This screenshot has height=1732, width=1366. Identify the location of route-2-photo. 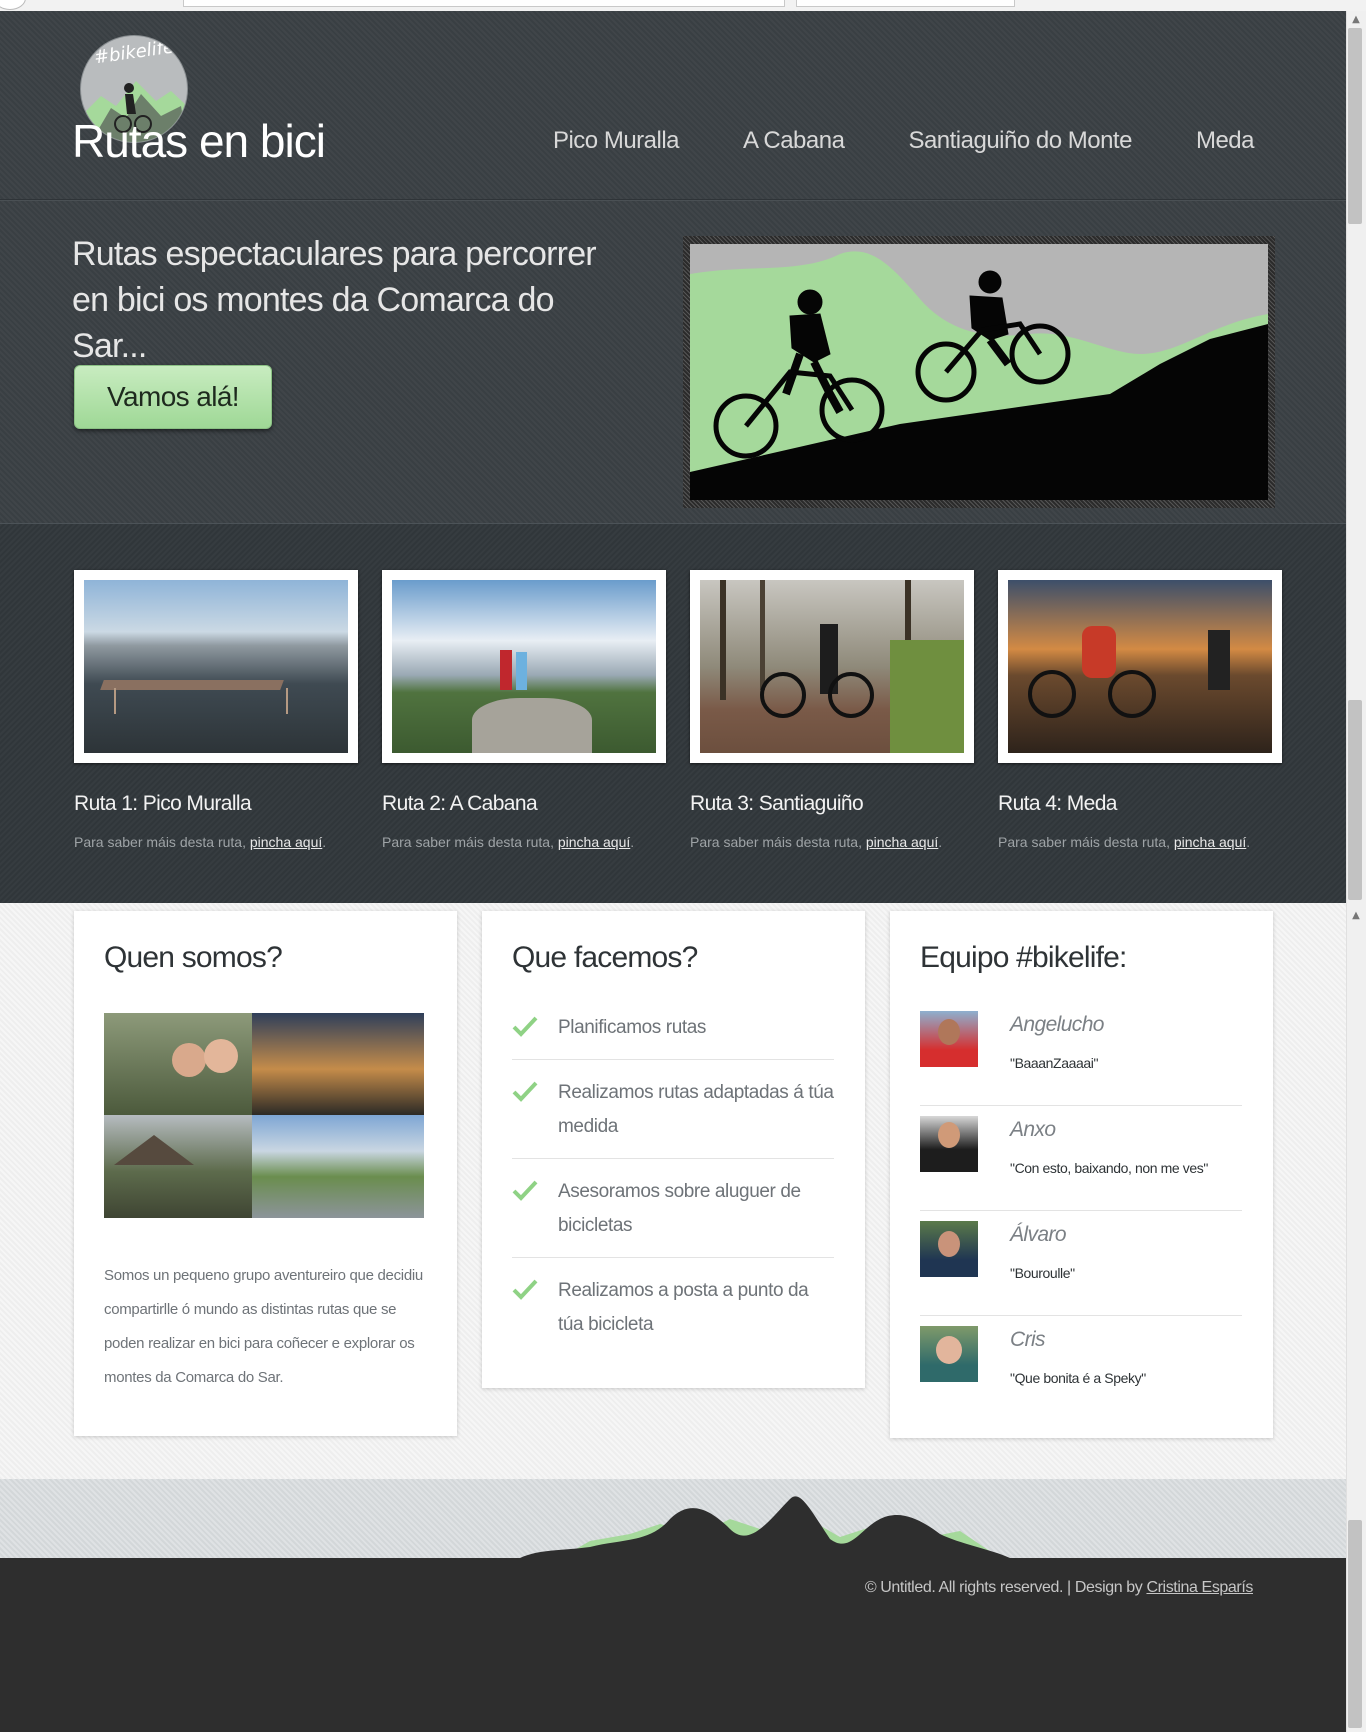
(524, 666).